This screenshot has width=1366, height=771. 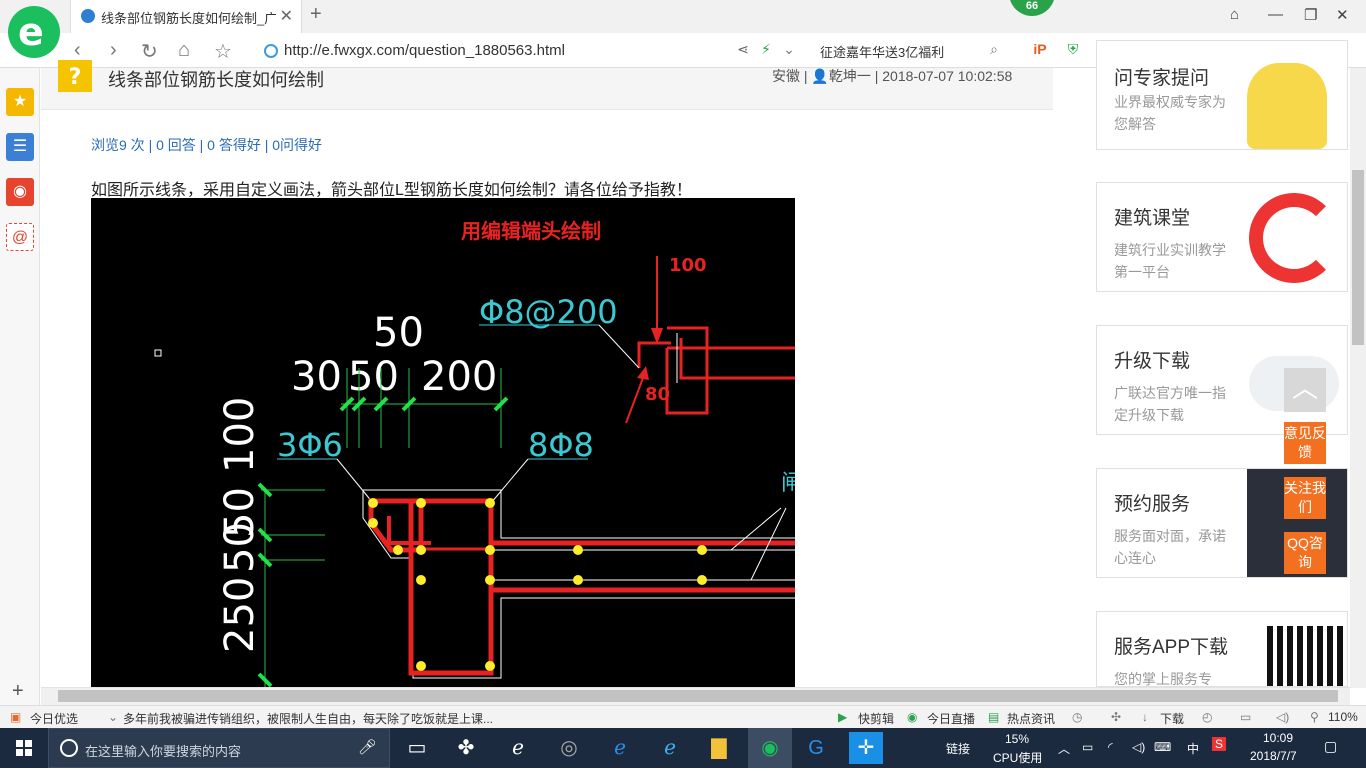 I want to click on cad-dim-50: 50, so click(x=373, y=377).